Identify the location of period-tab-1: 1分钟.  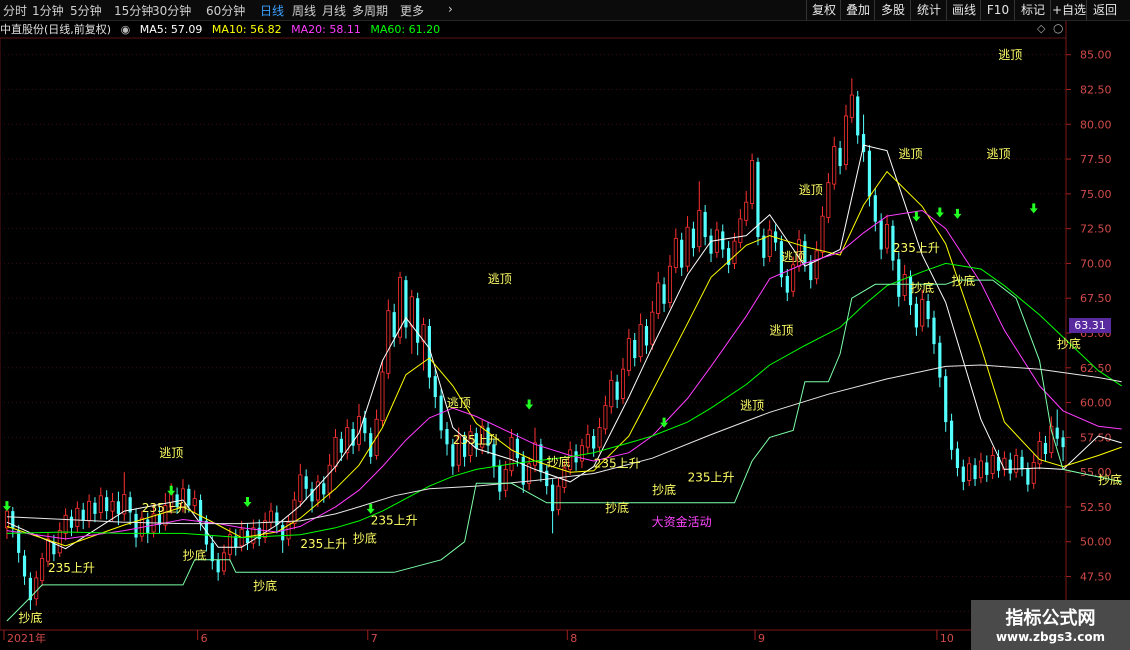
(48, 10).